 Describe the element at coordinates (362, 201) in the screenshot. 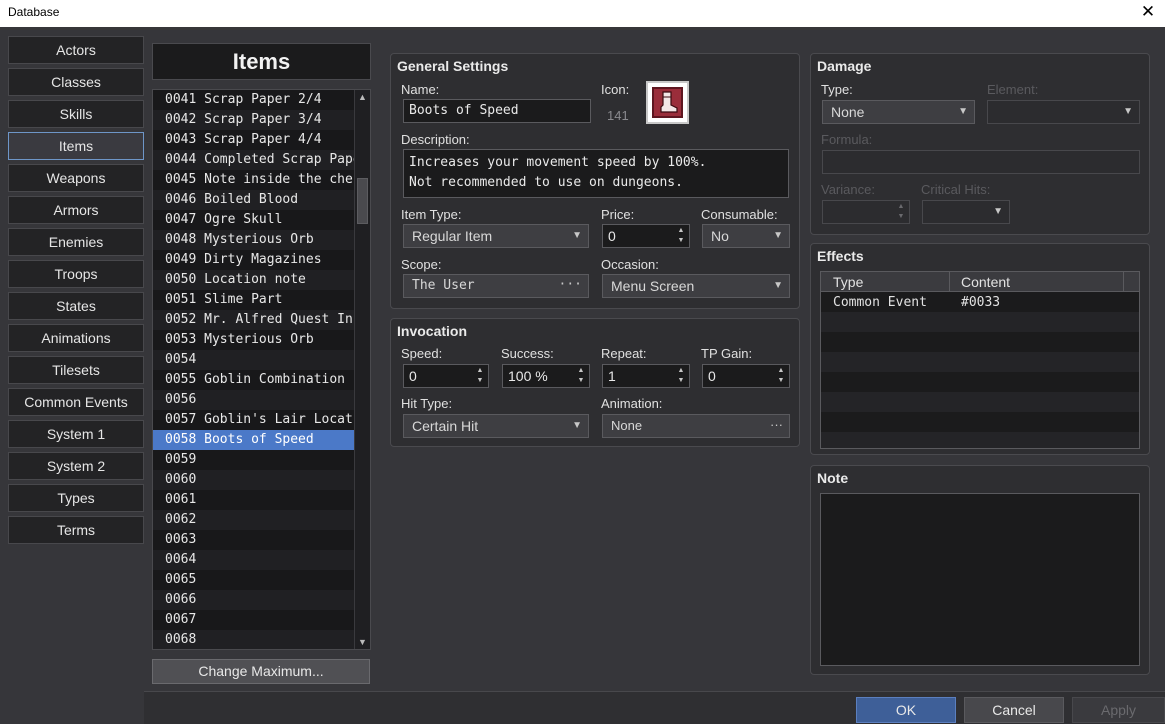

I see `scroll-thumb` at that location.